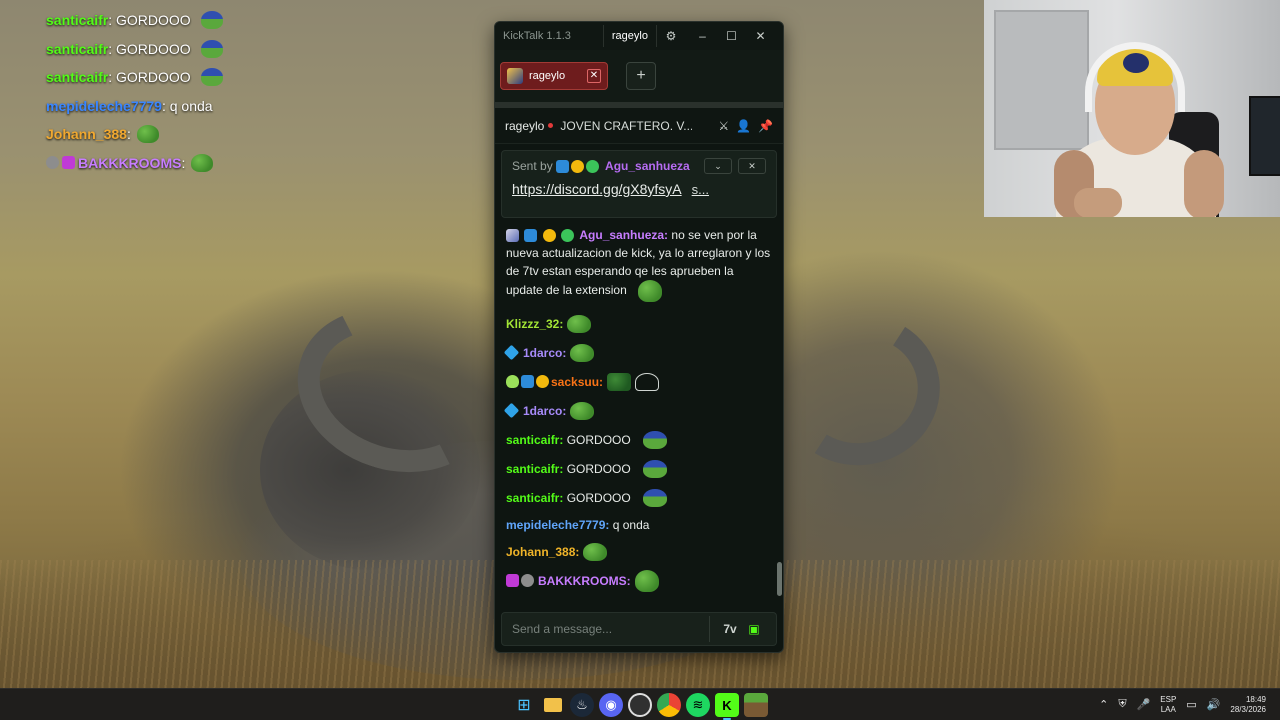 The height and width of the screenshot is (720, 1280). I want to click on webcam-feed, so click(1132, 108).